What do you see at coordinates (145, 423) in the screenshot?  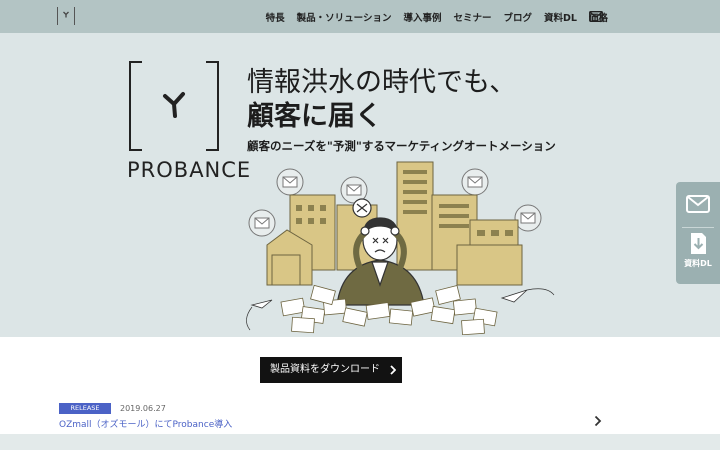 I see `news-title-link: OZmall（オズモール）にてProbance導入` at bounding box center [145, 423].